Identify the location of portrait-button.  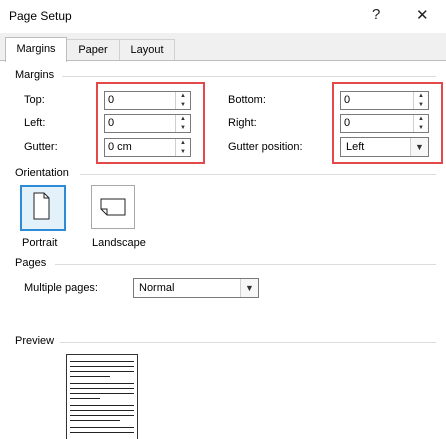
(43, 208).